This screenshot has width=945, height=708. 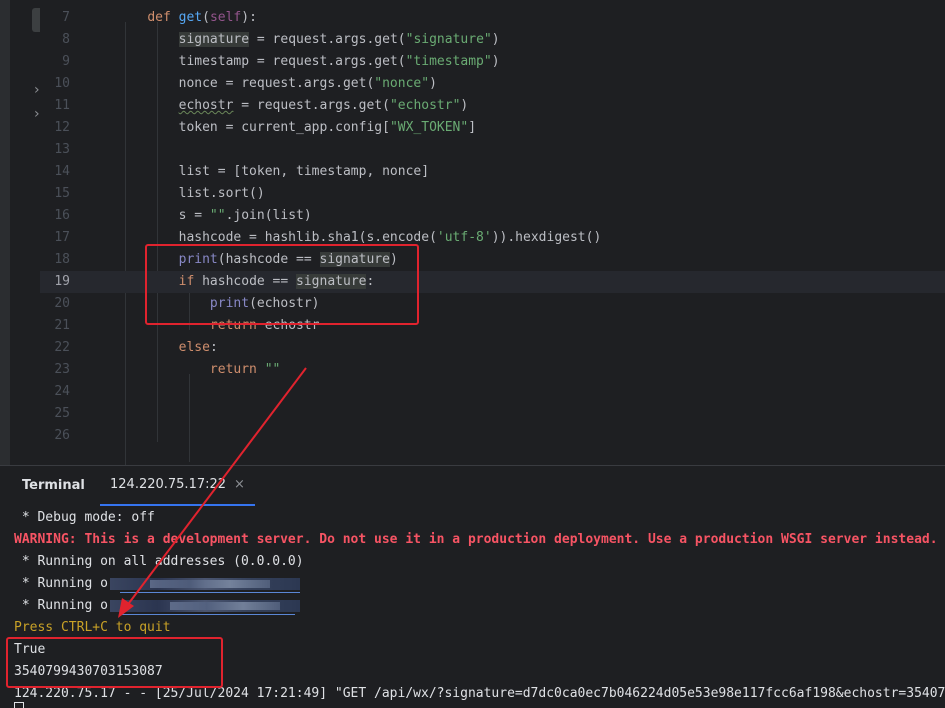 What do you see at coordinates (492, 216) in the screenshot?
I see `code-line: 16 s = "".join(list)` at bounding box center [492, 216].